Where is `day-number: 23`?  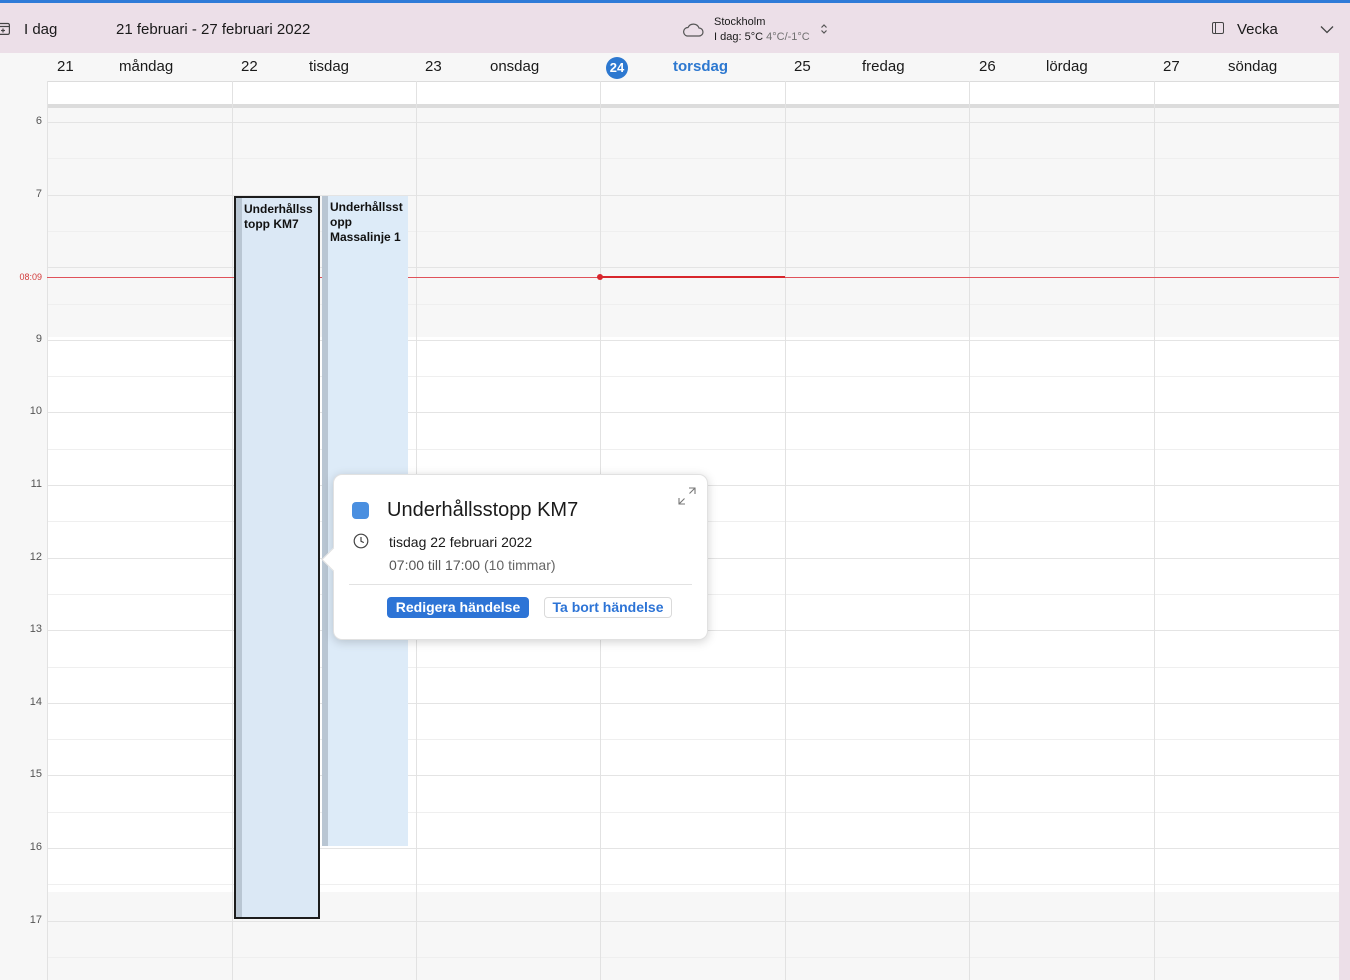
day-number: 23 is located at coordinates (433, 66).